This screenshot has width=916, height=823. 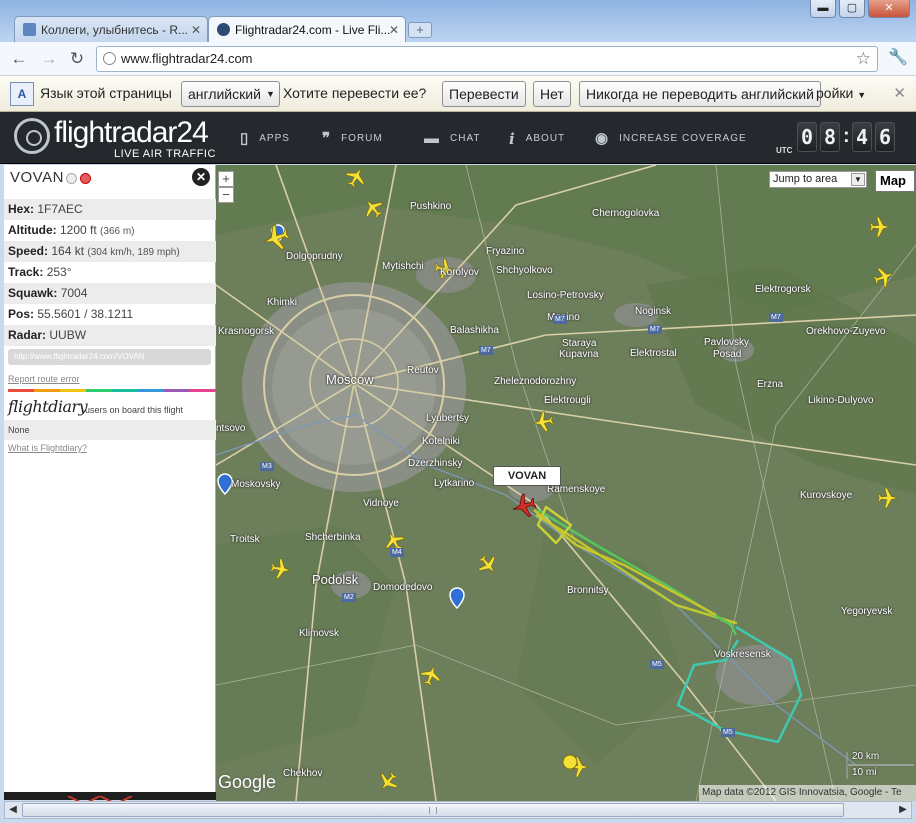 What do you see at coordinates (201, 177) in the screenshot?
I see `close-panel-icon: ✕` at bounding box center [201, 177].